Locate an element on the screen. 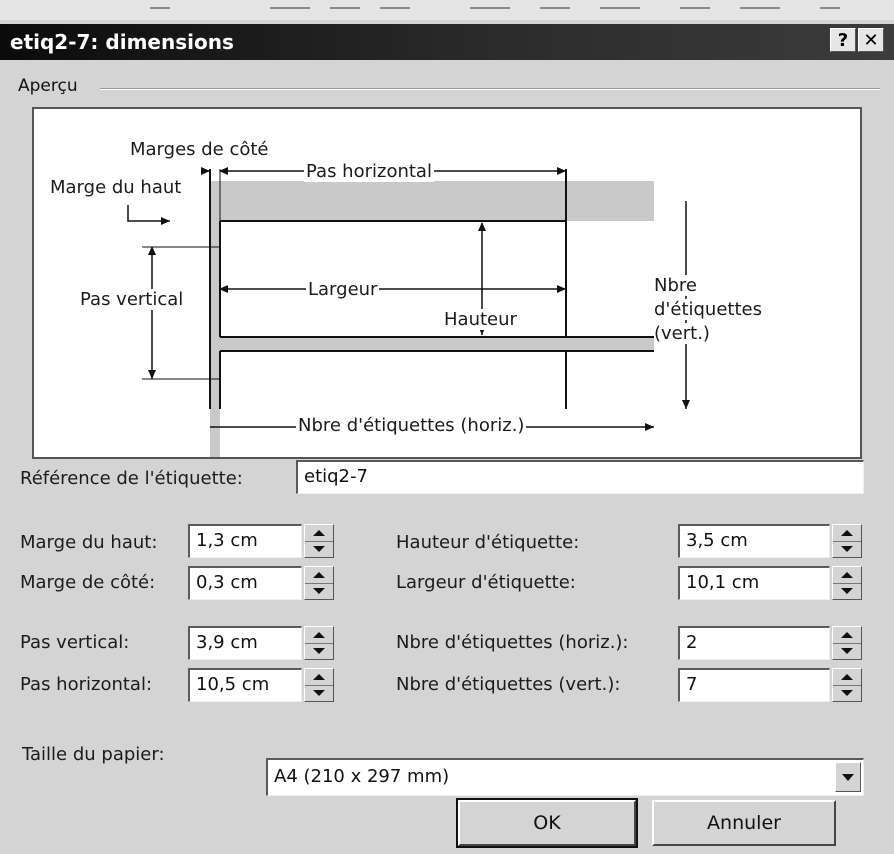  label-height-label: Hauteur d'étiquette: is located at coordinates (488, 542).